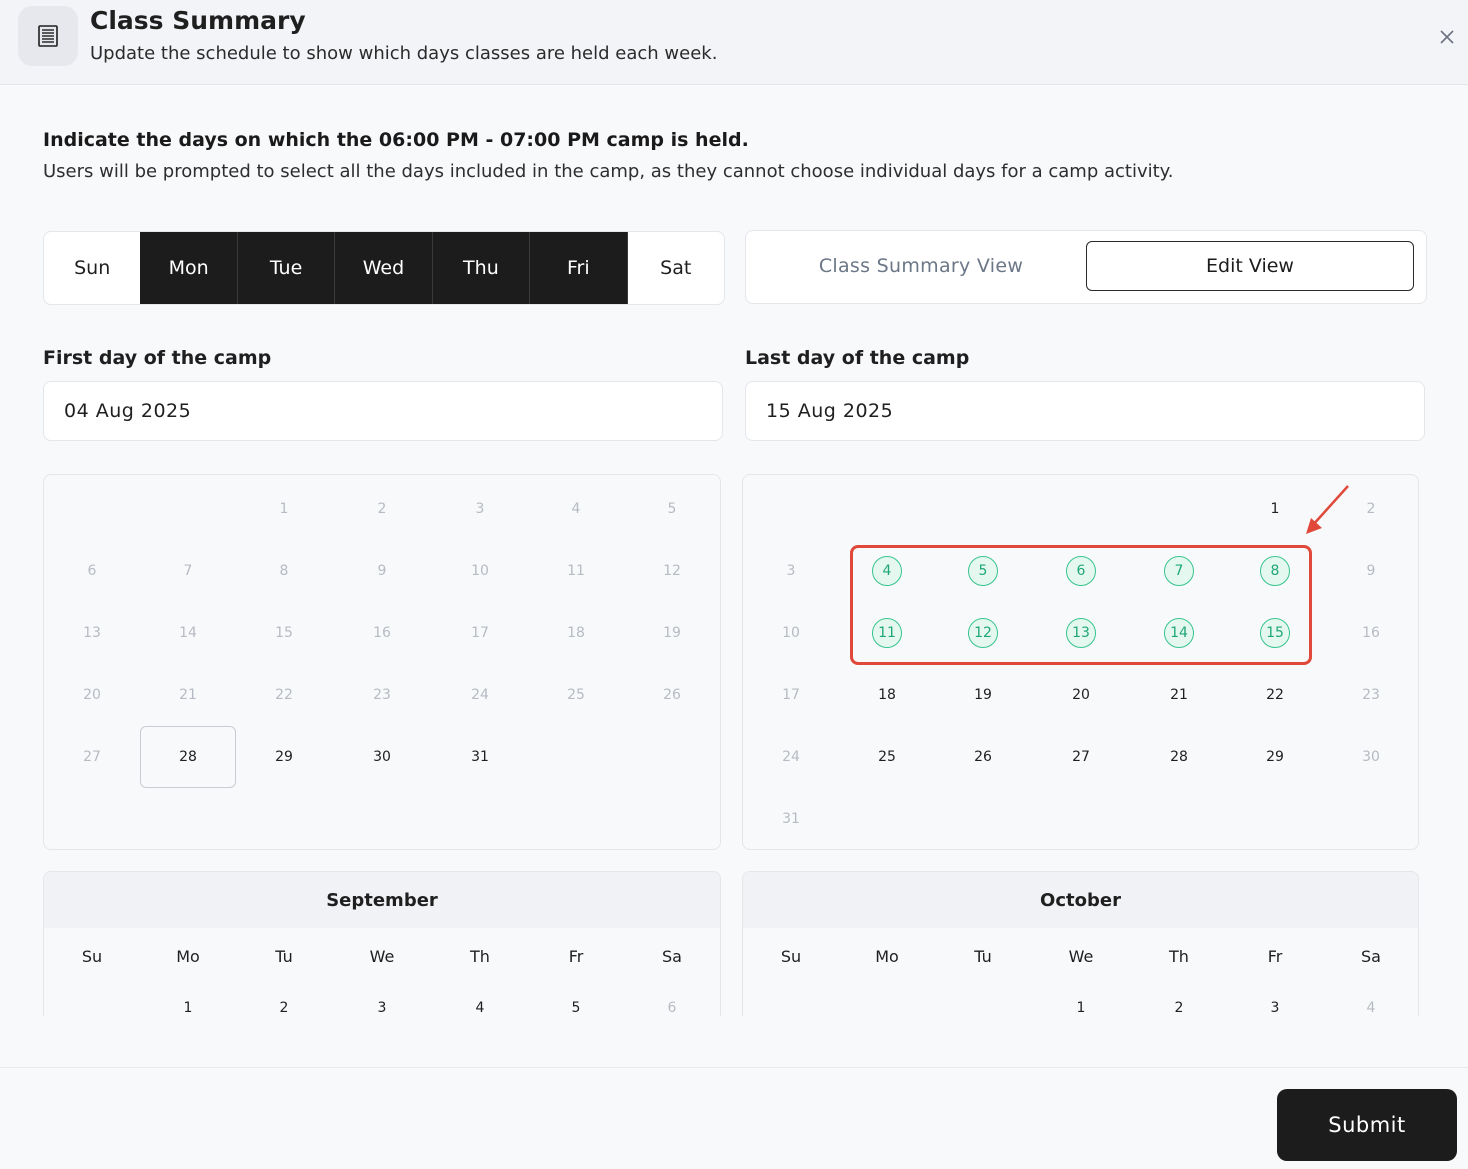 Image resolution: width=1468 pixels, height=1169 pixels. I want to click on day-toggle-thu: Thu, so click(481, 268).